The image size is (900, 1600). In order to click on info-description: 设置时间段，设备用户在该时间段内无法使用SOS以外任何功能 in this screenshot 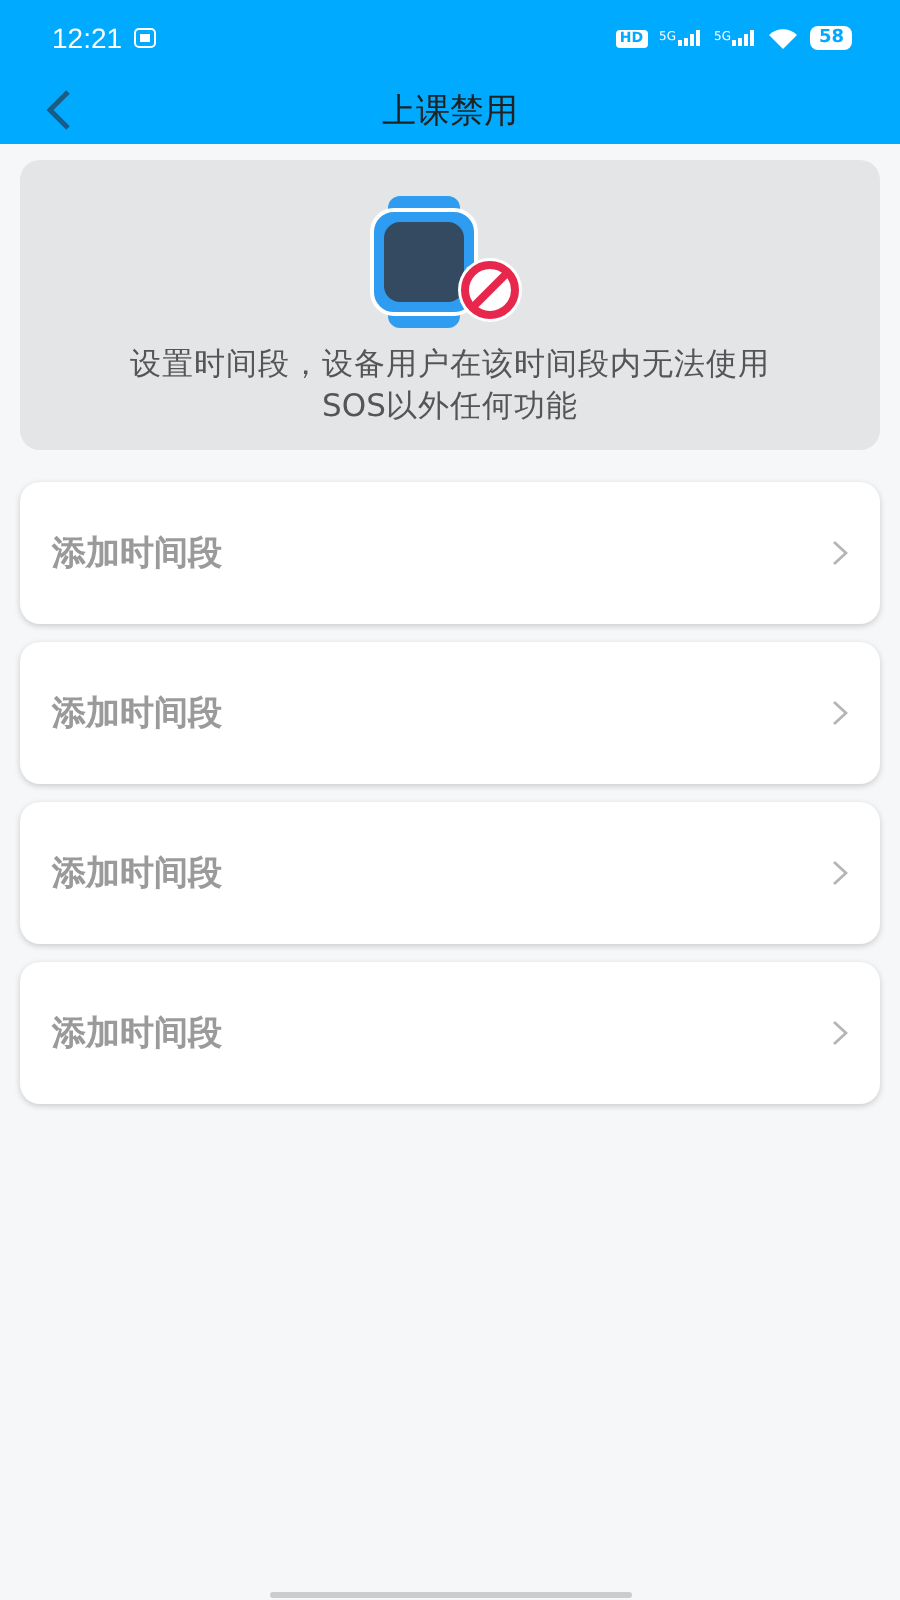, I will do `click(450, 386)`.